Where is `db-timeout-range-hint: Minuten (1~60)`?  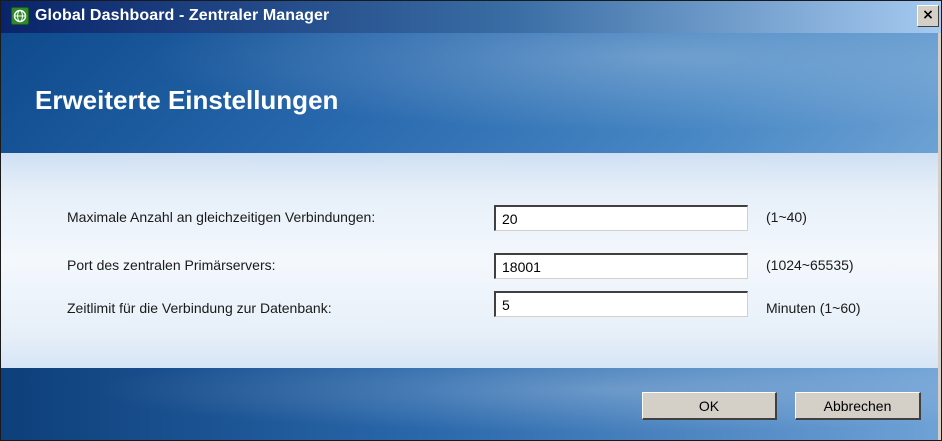 db-timeout-range-hint: Minuten (1~60) is located at coordinates (813, 308).